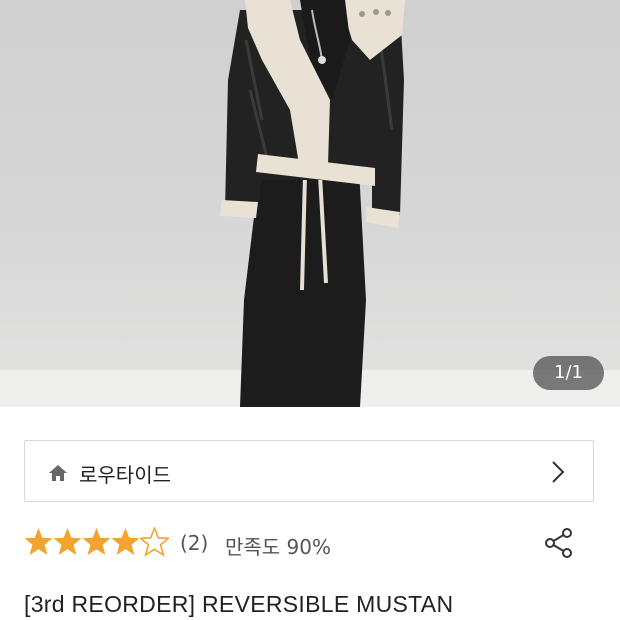  I want to click on product-title: [3rd REORDER] REVERSIBLE MUSTAN, so click(239, 604).